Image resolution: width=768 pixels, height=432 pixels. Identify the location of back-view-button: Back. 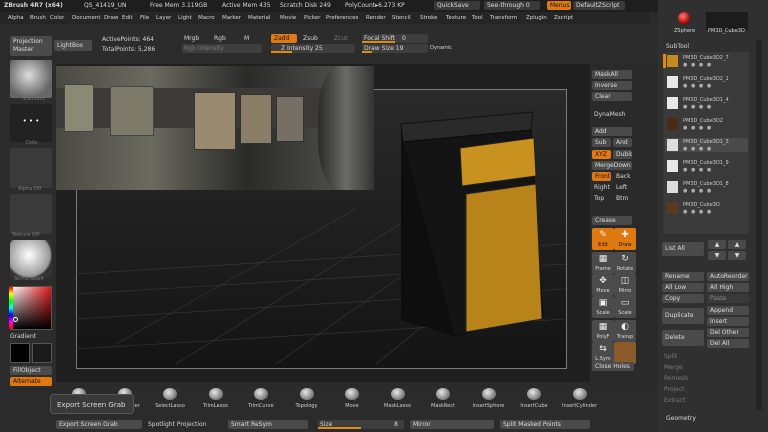
(623, 176).